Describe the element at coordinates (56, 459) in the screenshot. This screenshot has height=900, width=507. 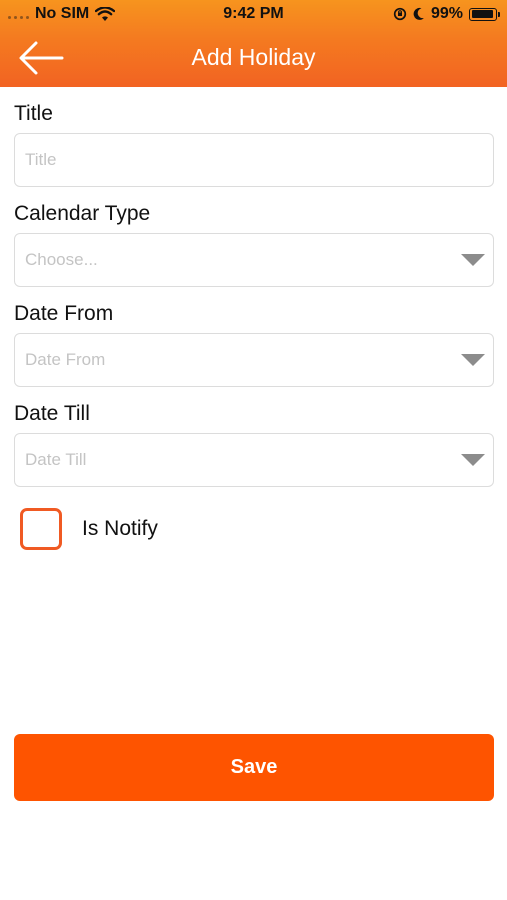
I see `date-till-placeholder: Date Till` at that location.